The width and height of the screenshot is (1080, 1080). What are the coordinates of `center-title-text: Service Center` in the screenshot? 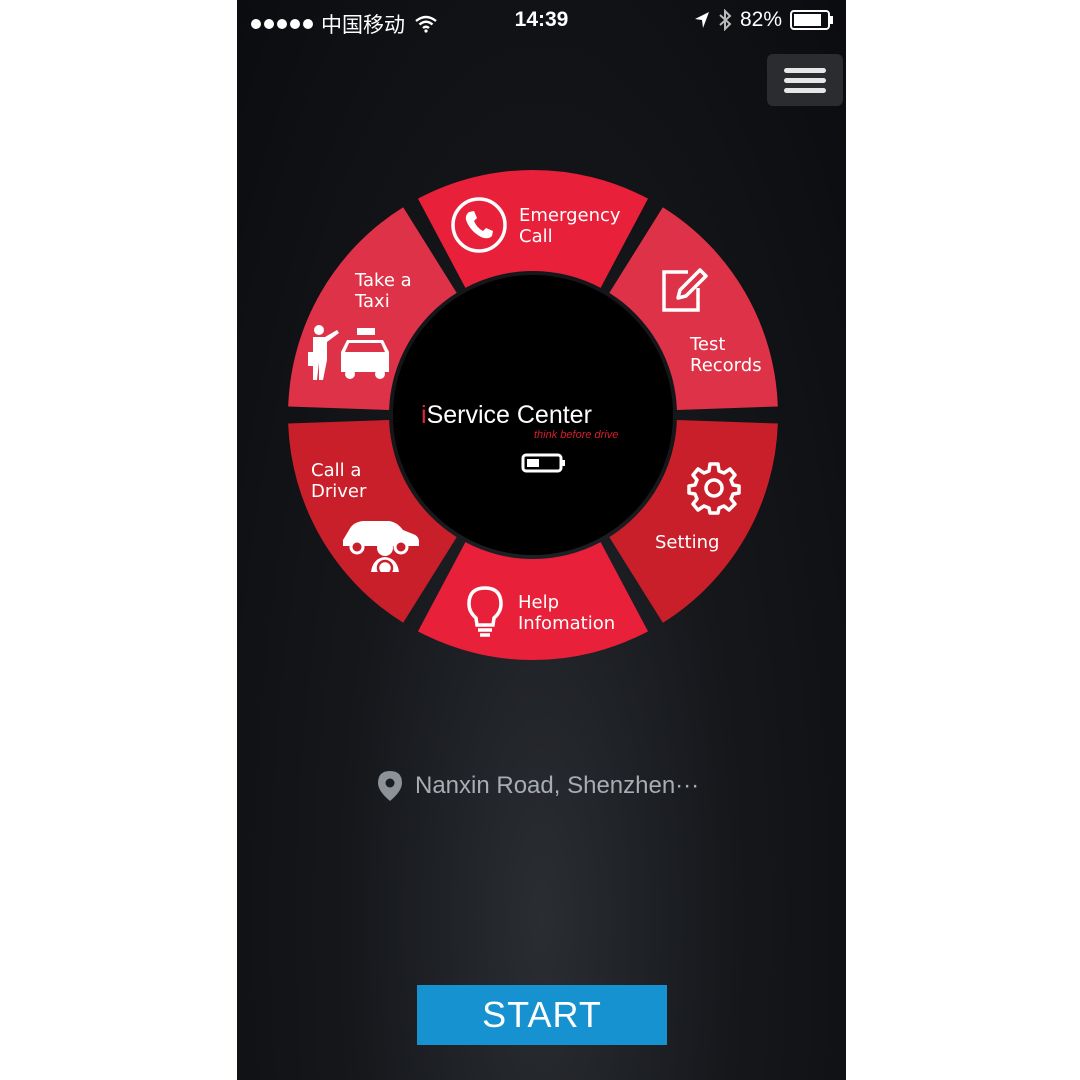 It's located at (509, 415).